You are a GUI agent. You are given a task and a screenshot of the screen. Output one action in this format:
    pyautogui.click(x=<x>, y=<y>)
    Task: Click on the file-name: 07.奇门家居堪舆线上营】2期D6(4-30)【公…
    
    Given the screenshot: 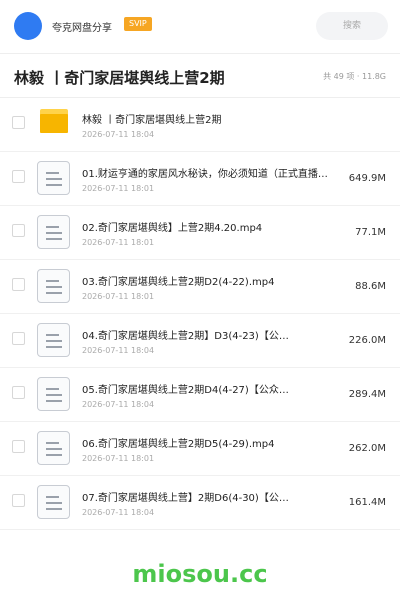 What is the action you would take?
    pyautogui.click(x=185, y=498)
    